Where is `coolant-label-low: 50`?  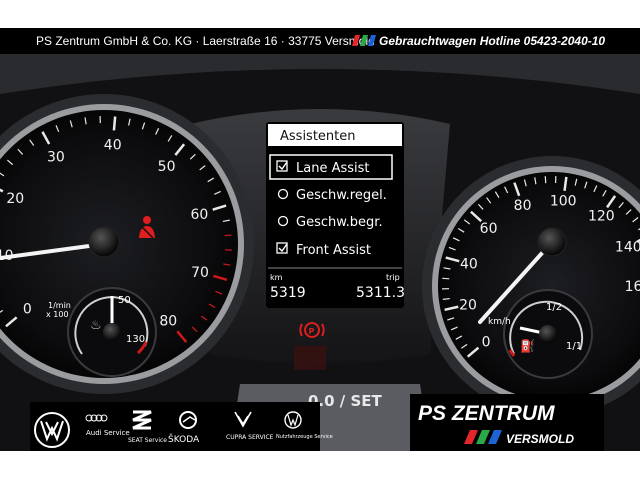
coolant-label-low: 50 is located at coordinates (124, 300).